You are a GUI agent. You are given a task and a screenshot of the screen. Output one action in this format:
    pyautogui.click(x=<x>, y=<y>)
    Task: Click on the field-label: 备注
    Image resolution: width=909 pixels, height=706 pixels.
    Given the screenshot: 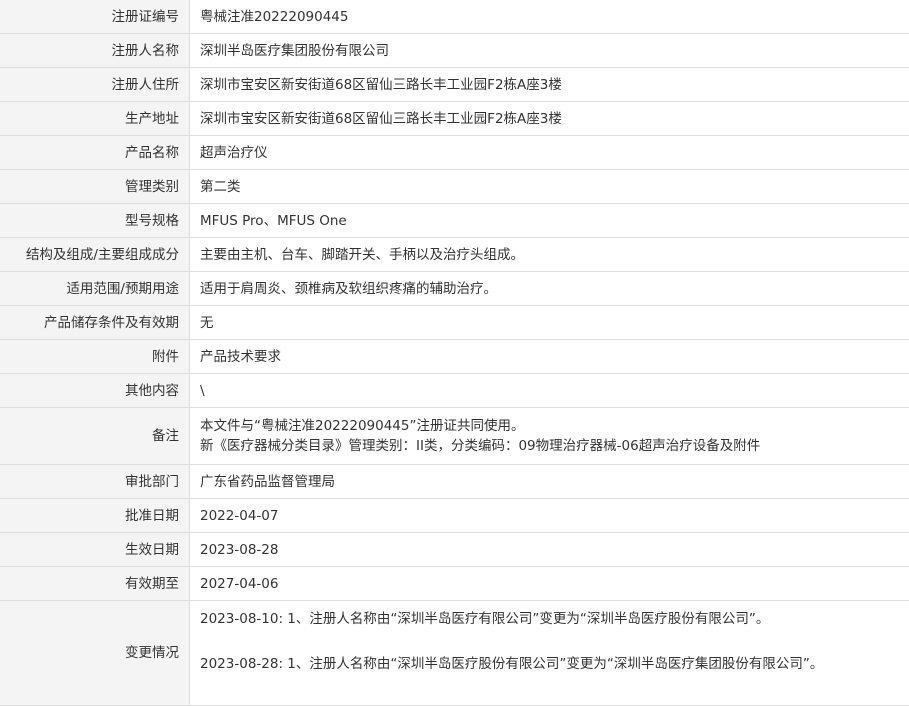 What is the action you would take?
    pyautogui.click(x=95, y=436)
    